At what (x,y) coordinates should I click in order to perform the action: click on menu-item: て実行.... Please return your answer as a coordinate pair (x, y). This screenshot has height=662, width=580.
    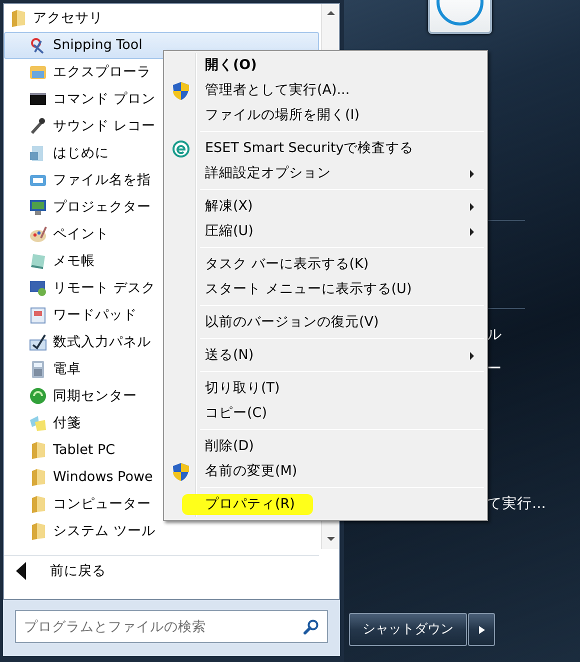
    Looking at the image, I should click on (533, 505).